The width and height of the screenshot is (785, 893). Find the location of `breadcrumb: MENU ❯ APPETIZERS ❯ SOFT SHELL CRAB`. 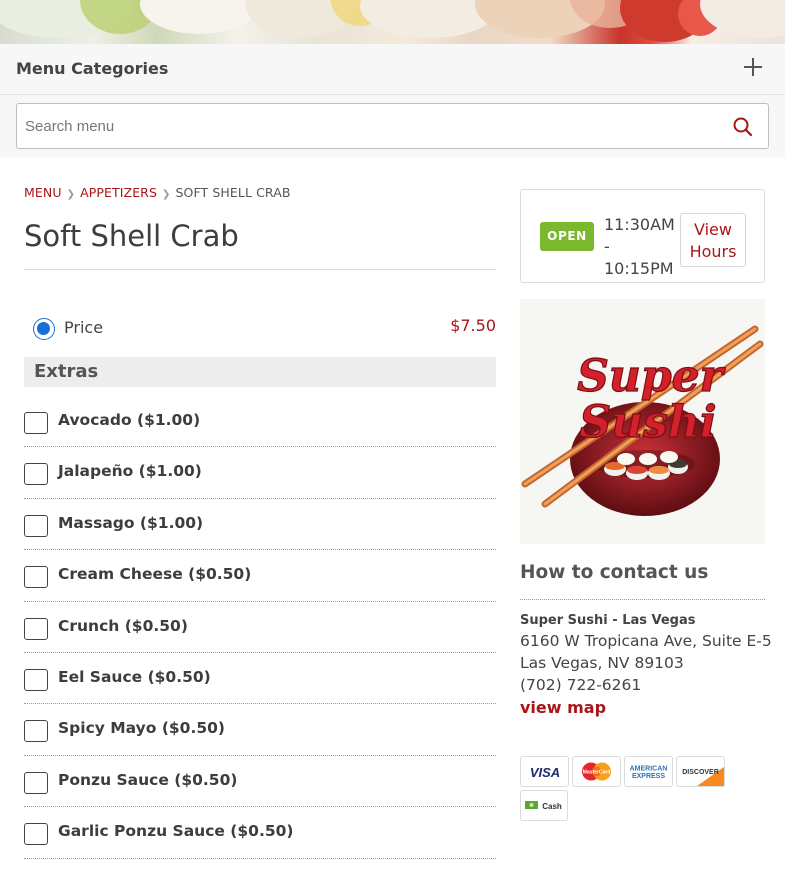

breadcrumb: MENU ❯ APPETIZERS ❯ SOFT SHELL CRAB is located at coordinates (157, 192).